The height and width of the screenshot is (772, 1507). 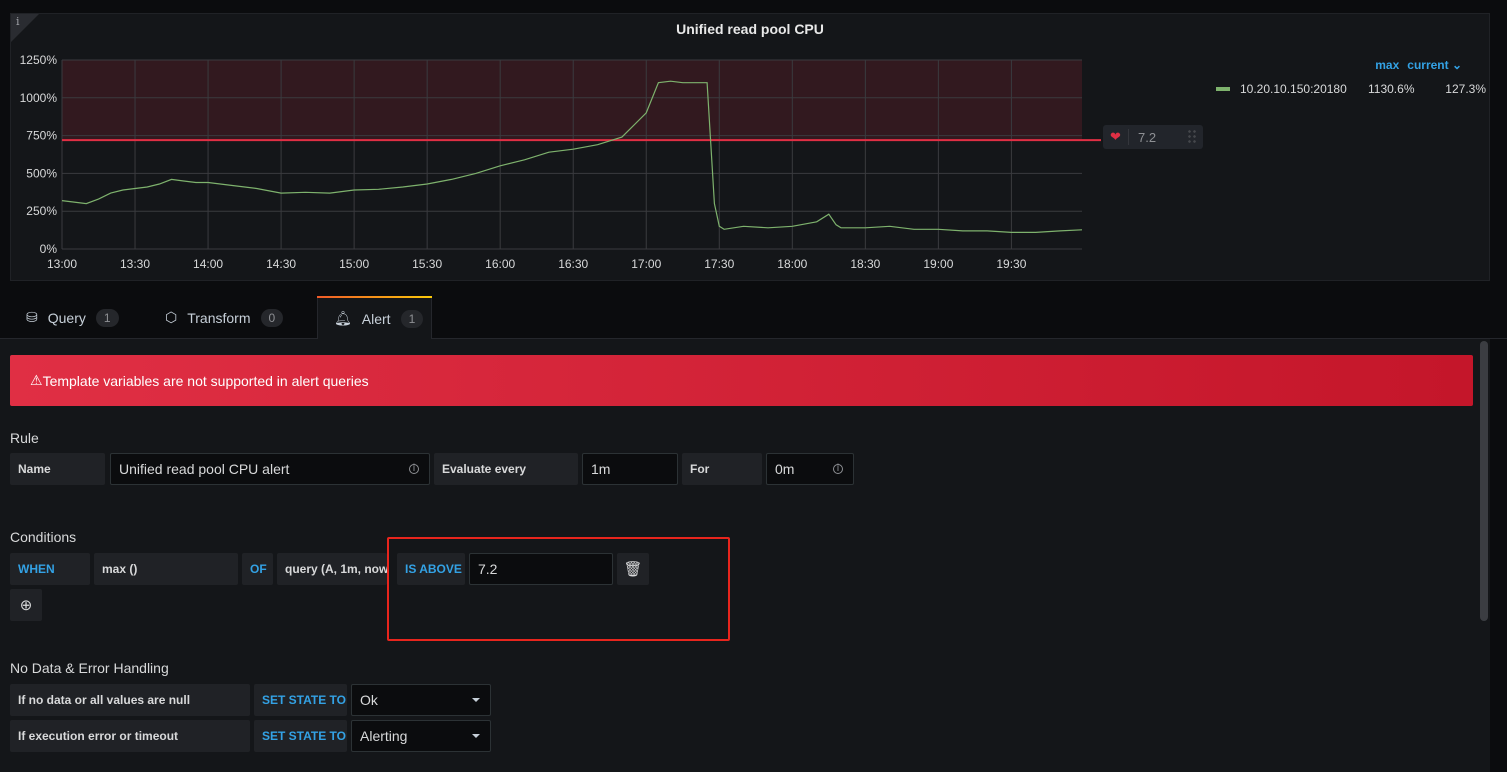 What do you see at coordinates (506, 469) in the screenshot?
I see `evaluate-every-label: Evaluate every` at bounding box center [506, 469].